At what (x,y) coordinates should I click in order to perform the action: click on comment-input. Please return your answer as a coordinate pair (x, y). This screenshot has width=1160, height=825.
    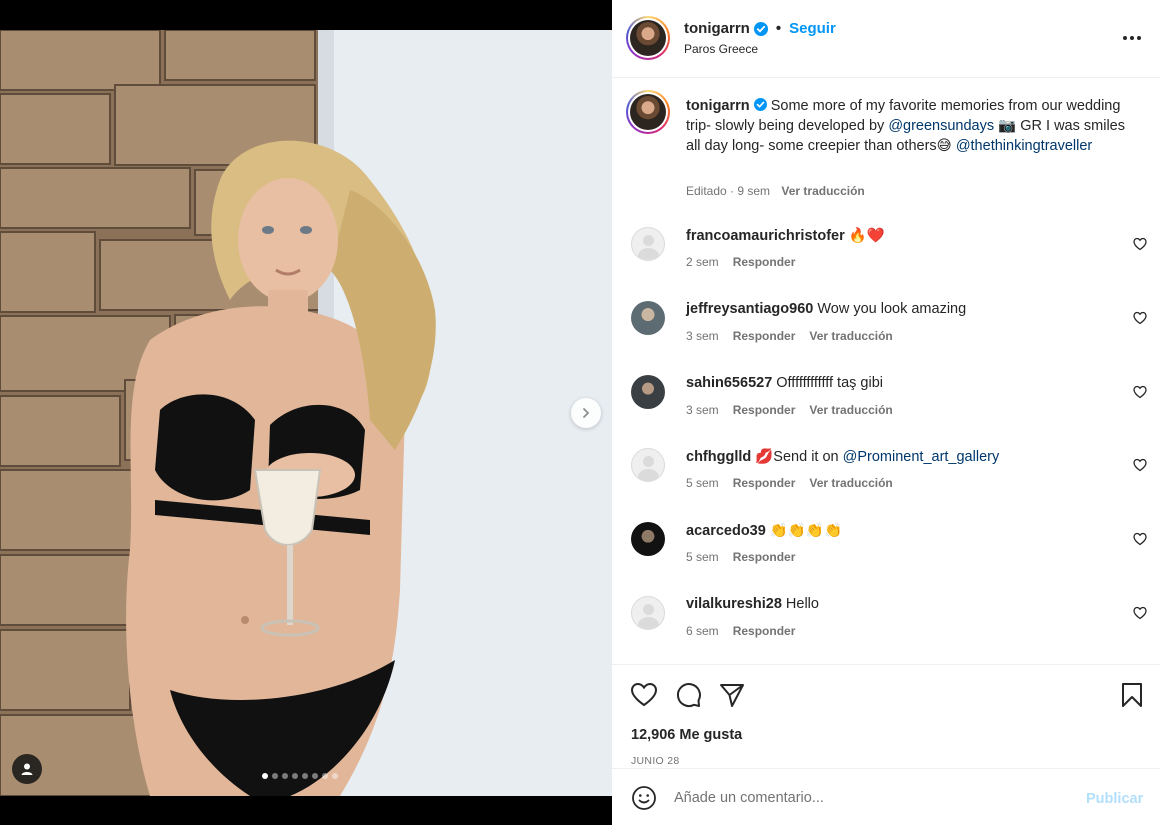
    Looking at the image, I should click on (874, 798).